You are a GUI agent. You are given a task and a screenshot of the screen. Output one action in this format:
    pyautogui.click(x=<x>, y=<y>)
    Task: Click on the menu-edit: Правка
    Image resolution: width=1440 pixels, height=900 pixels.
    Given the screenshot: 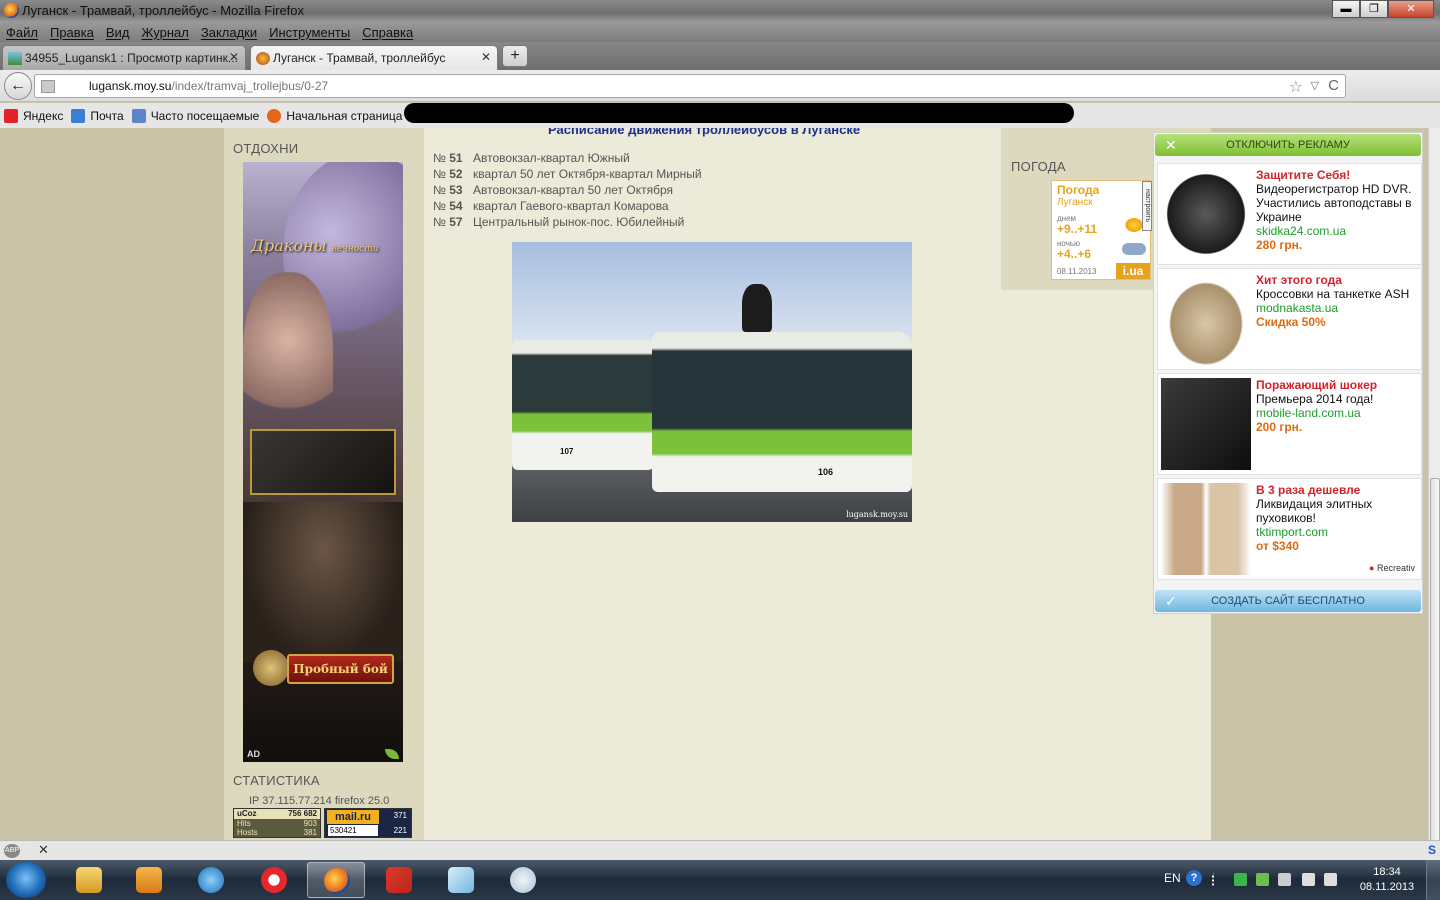 What is the action you would take?
    pyautogui.click(x=72, y=32)
    